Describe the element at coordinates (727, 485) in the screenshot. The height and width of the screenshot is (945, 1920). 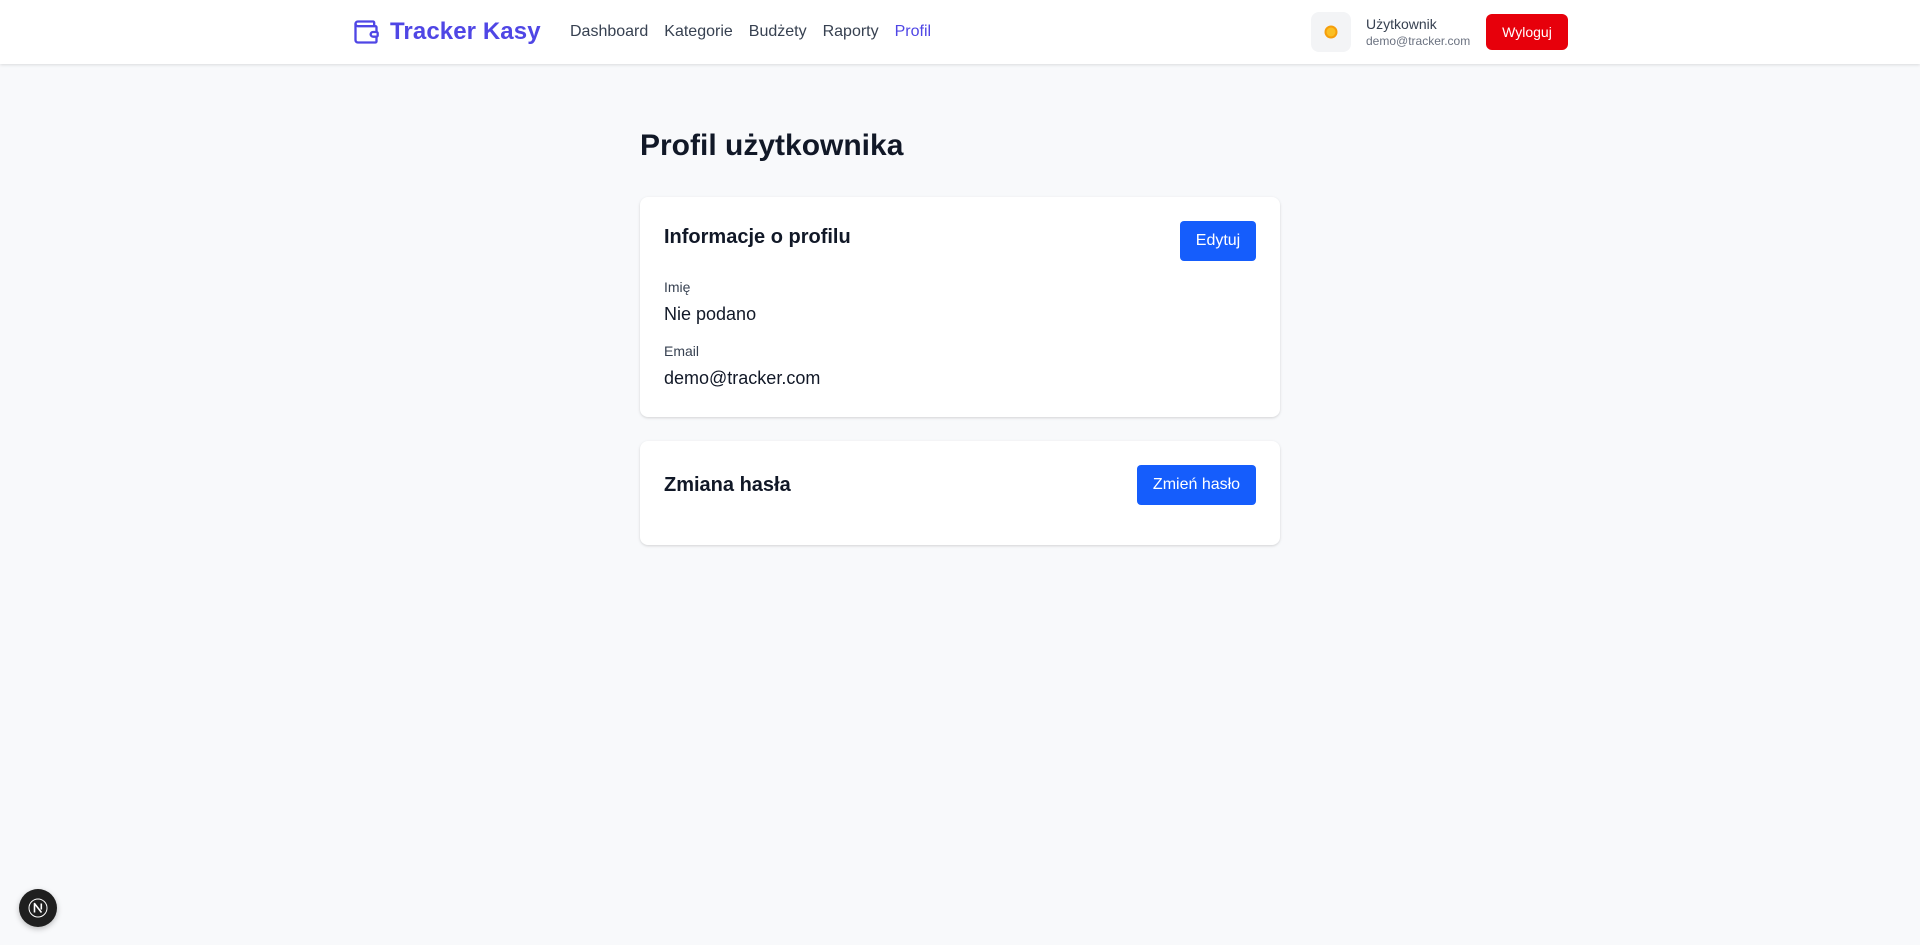
I see `password-card-title: Zmiana hasła` at that location.